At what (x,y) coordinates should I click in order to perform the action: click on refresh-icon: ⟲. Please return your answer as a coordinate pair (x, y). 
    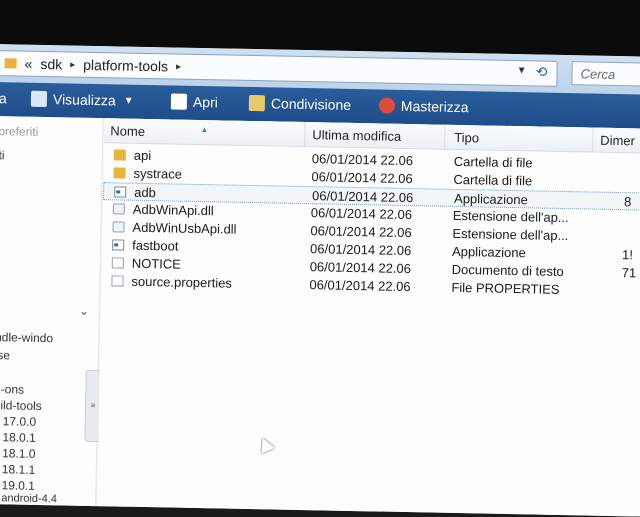
    Looking at the image, I should click on (541, 72).